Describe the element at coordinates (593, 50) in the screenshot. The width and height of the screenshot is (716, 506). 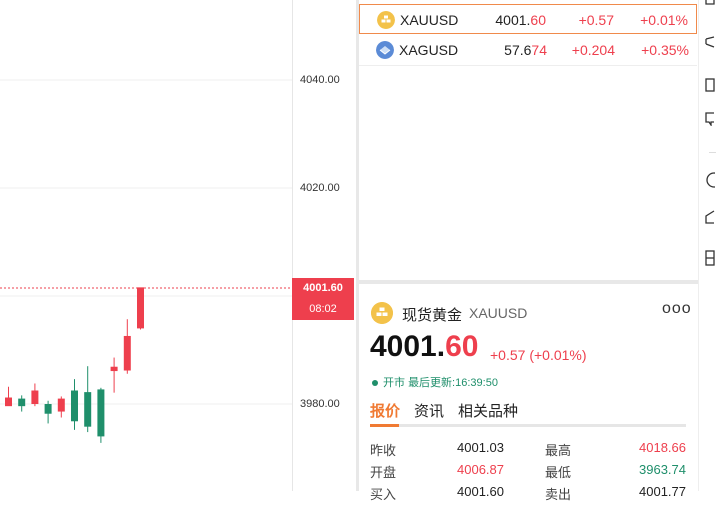
I see `watchlist-change: +0.204` at that location.